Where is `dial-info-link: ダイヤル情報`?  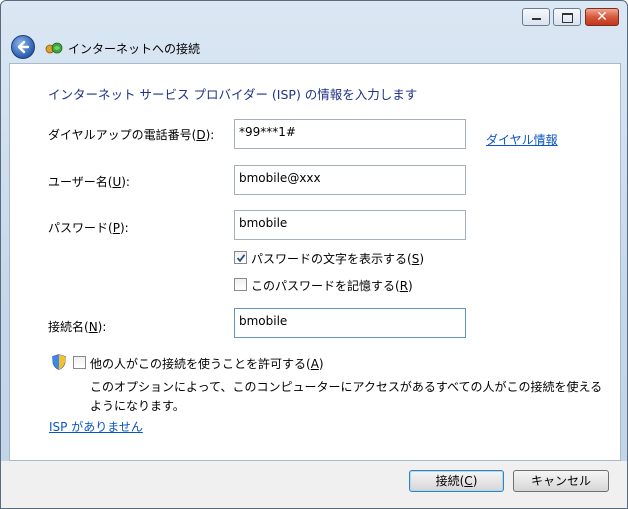
dial-info-link: ダイヤル情報 is located at coordinates (522, 139).